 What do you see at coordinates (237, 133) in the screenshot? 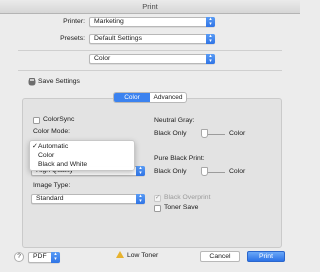
I see `neutral-gray-right-label: Color` at bounding box center [237, 133].